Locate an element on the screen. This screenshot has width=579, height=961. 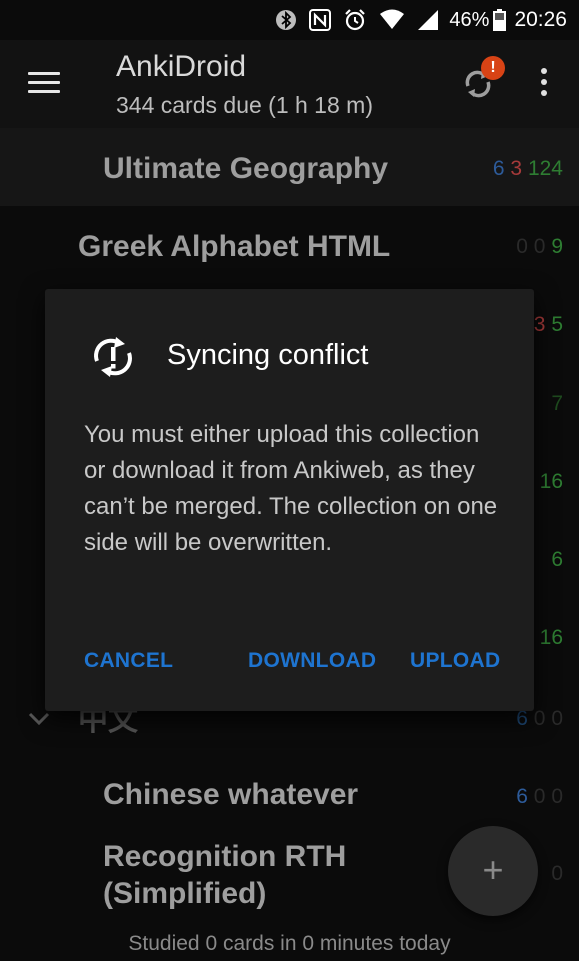
signal-icon is located at coordinates (428, 20).